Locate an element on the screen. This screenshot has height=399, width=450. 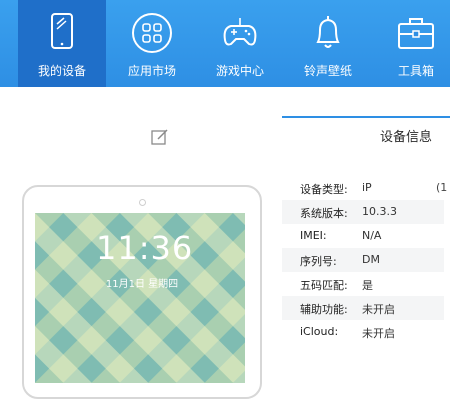
info-key: 设备类型: is located at coordinates (324, 189).